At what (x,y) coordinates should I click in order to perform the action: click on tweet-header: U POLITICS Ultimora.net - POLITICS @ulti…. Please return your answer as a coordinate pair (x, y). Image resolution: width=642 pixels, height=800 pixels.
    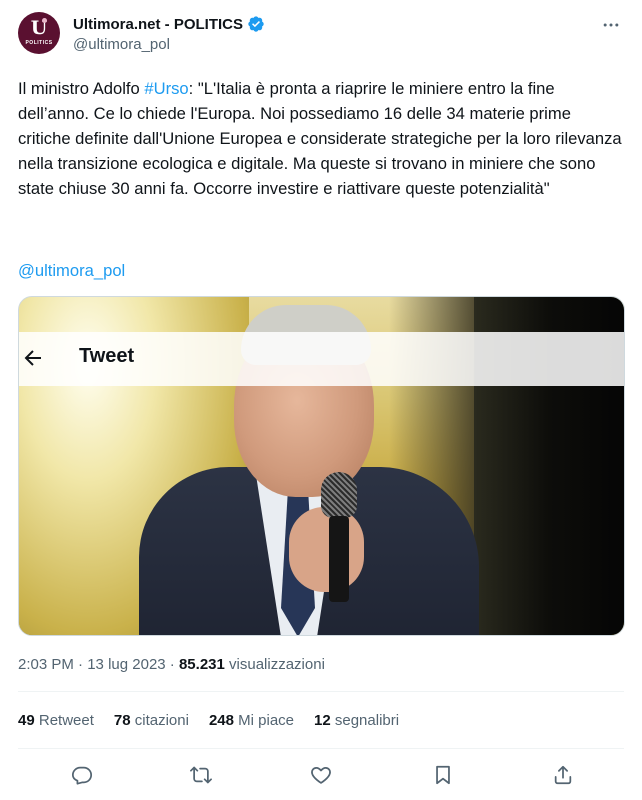
    Looking at the image, I should click on (321, 36).